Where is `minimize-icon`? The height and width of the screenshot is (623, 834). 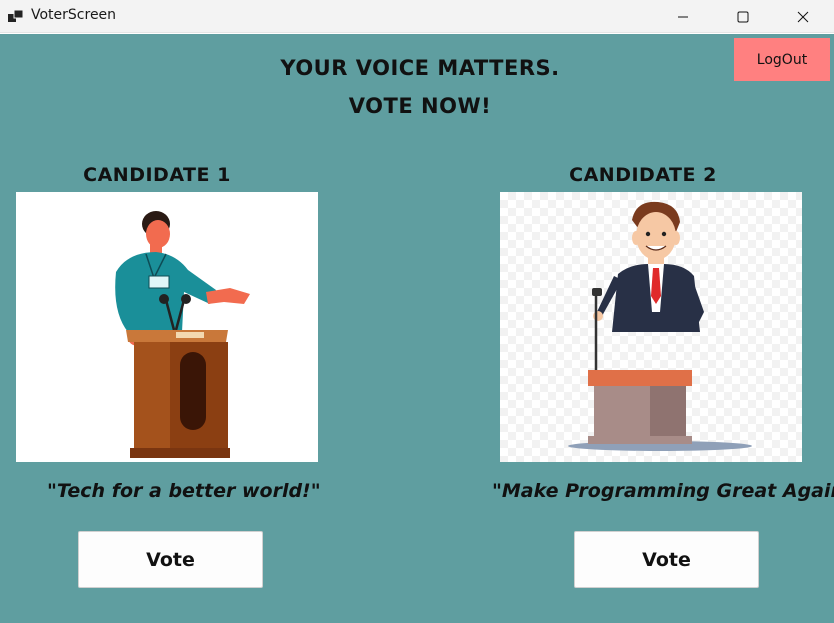 minimize-icon is located at coordinates (683, 16).